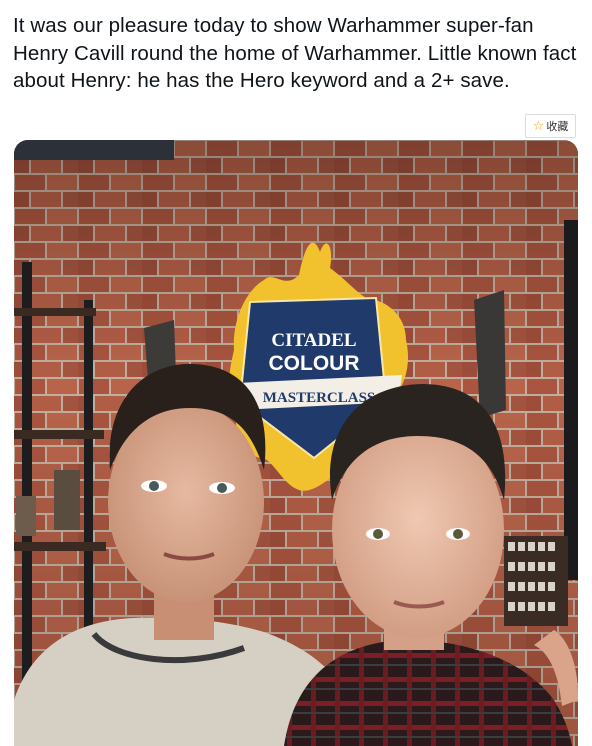 This screenshot has width=592, height=746. I want to click on collect-label: 收藏, so click(557, 126).